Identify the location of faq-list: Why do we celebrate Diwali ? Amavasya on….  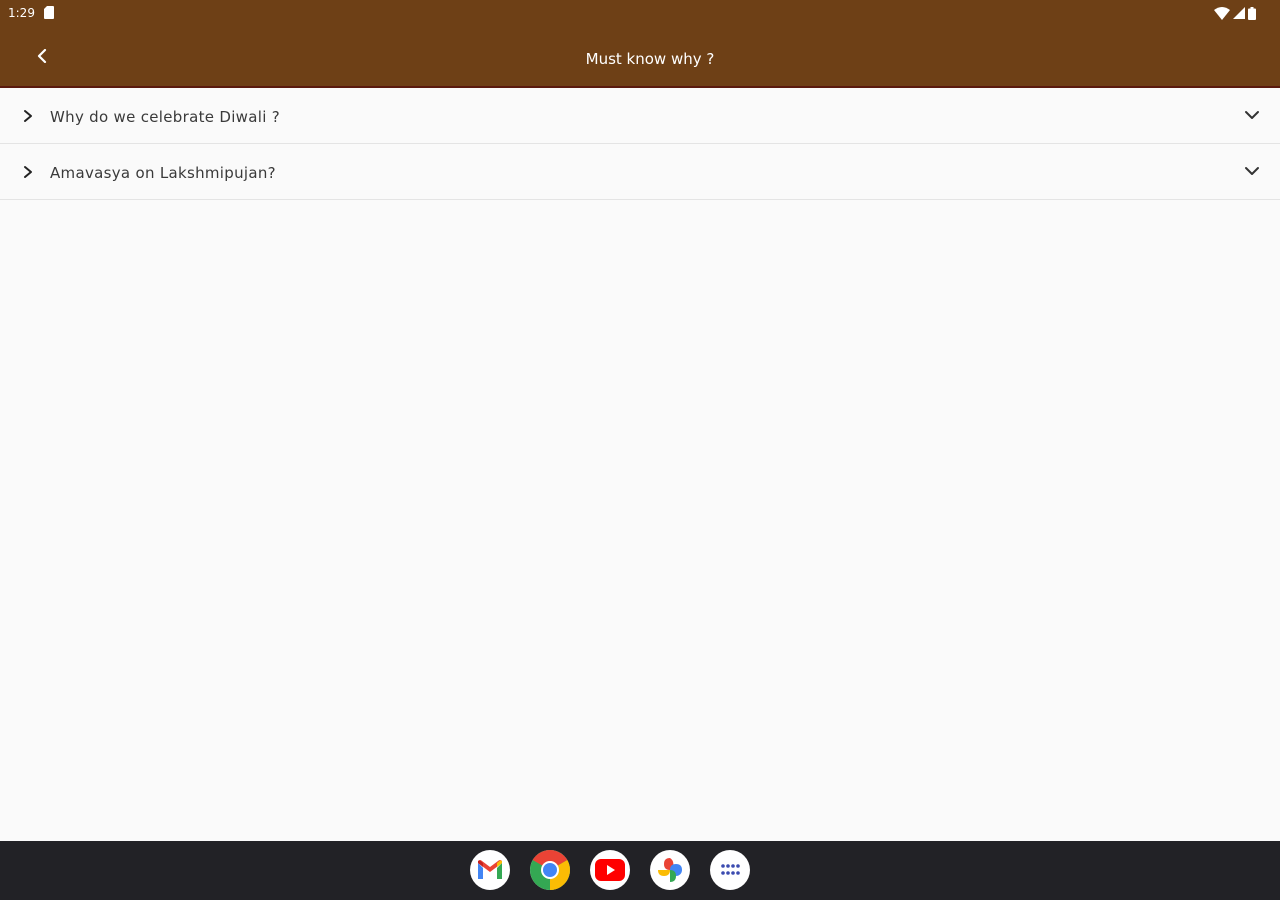
(640, 144).